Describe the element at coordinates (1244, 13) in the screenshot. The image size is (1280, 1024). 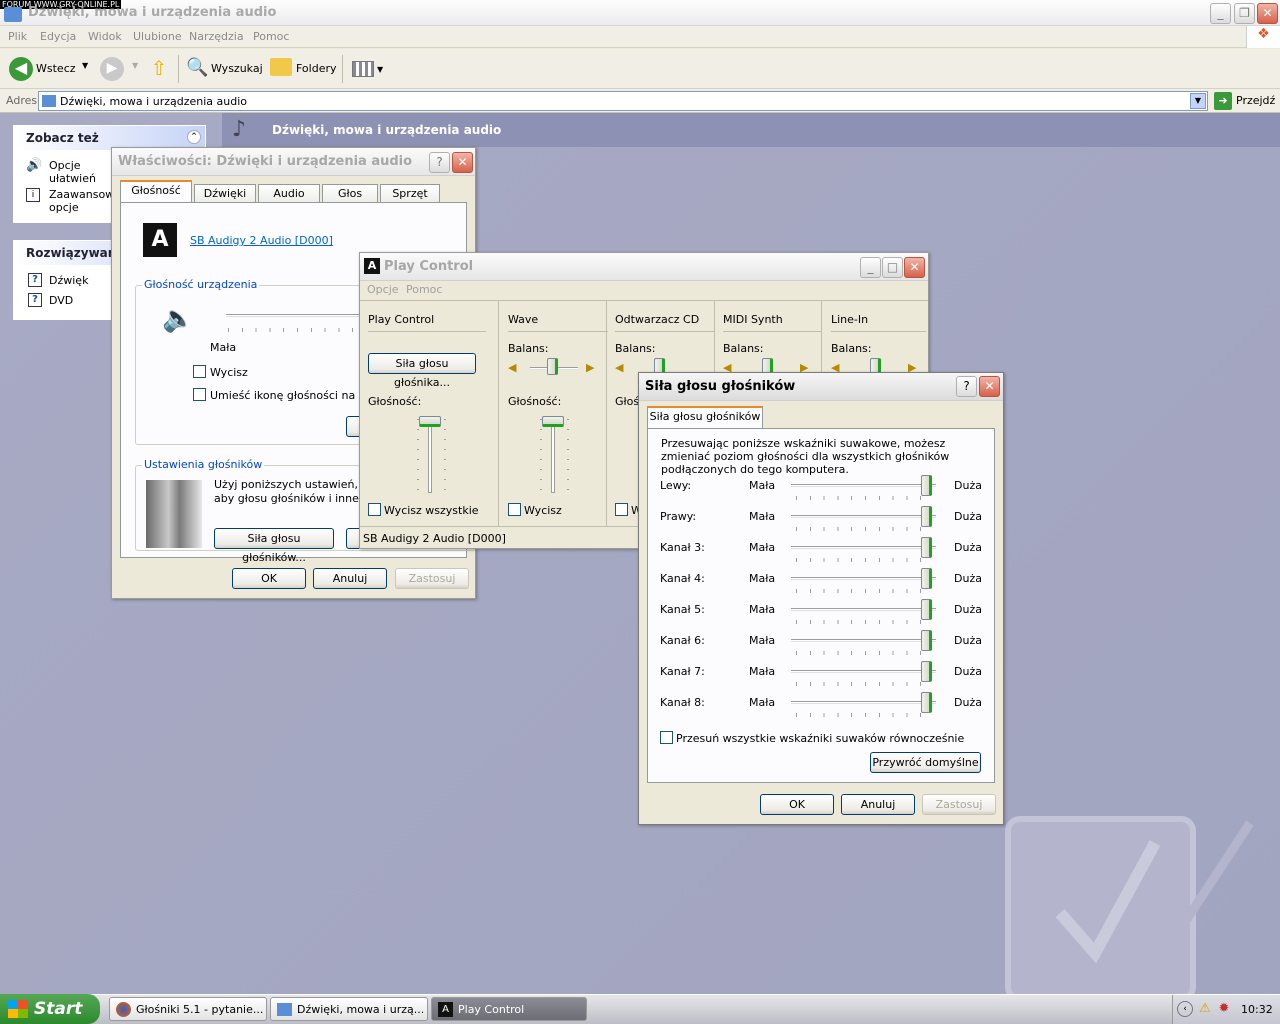
I see `maximize-button: ❐` at that location.